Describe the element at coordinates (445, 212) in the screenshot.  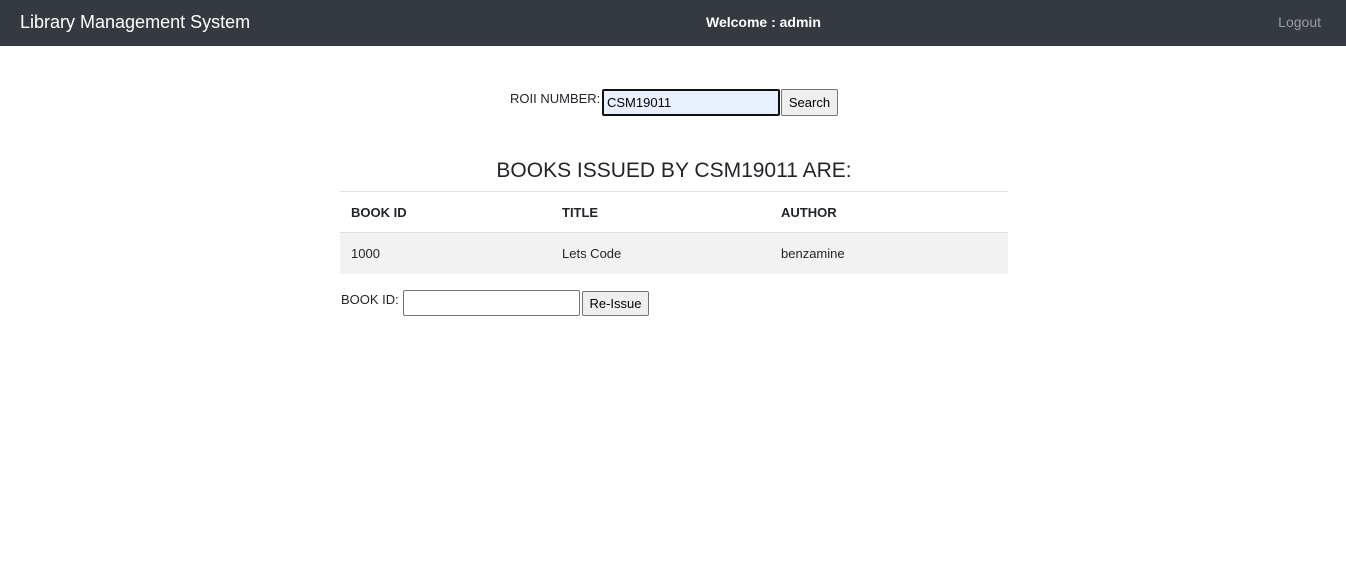
I see `column-header-book-id: BOOK ID` at that location.